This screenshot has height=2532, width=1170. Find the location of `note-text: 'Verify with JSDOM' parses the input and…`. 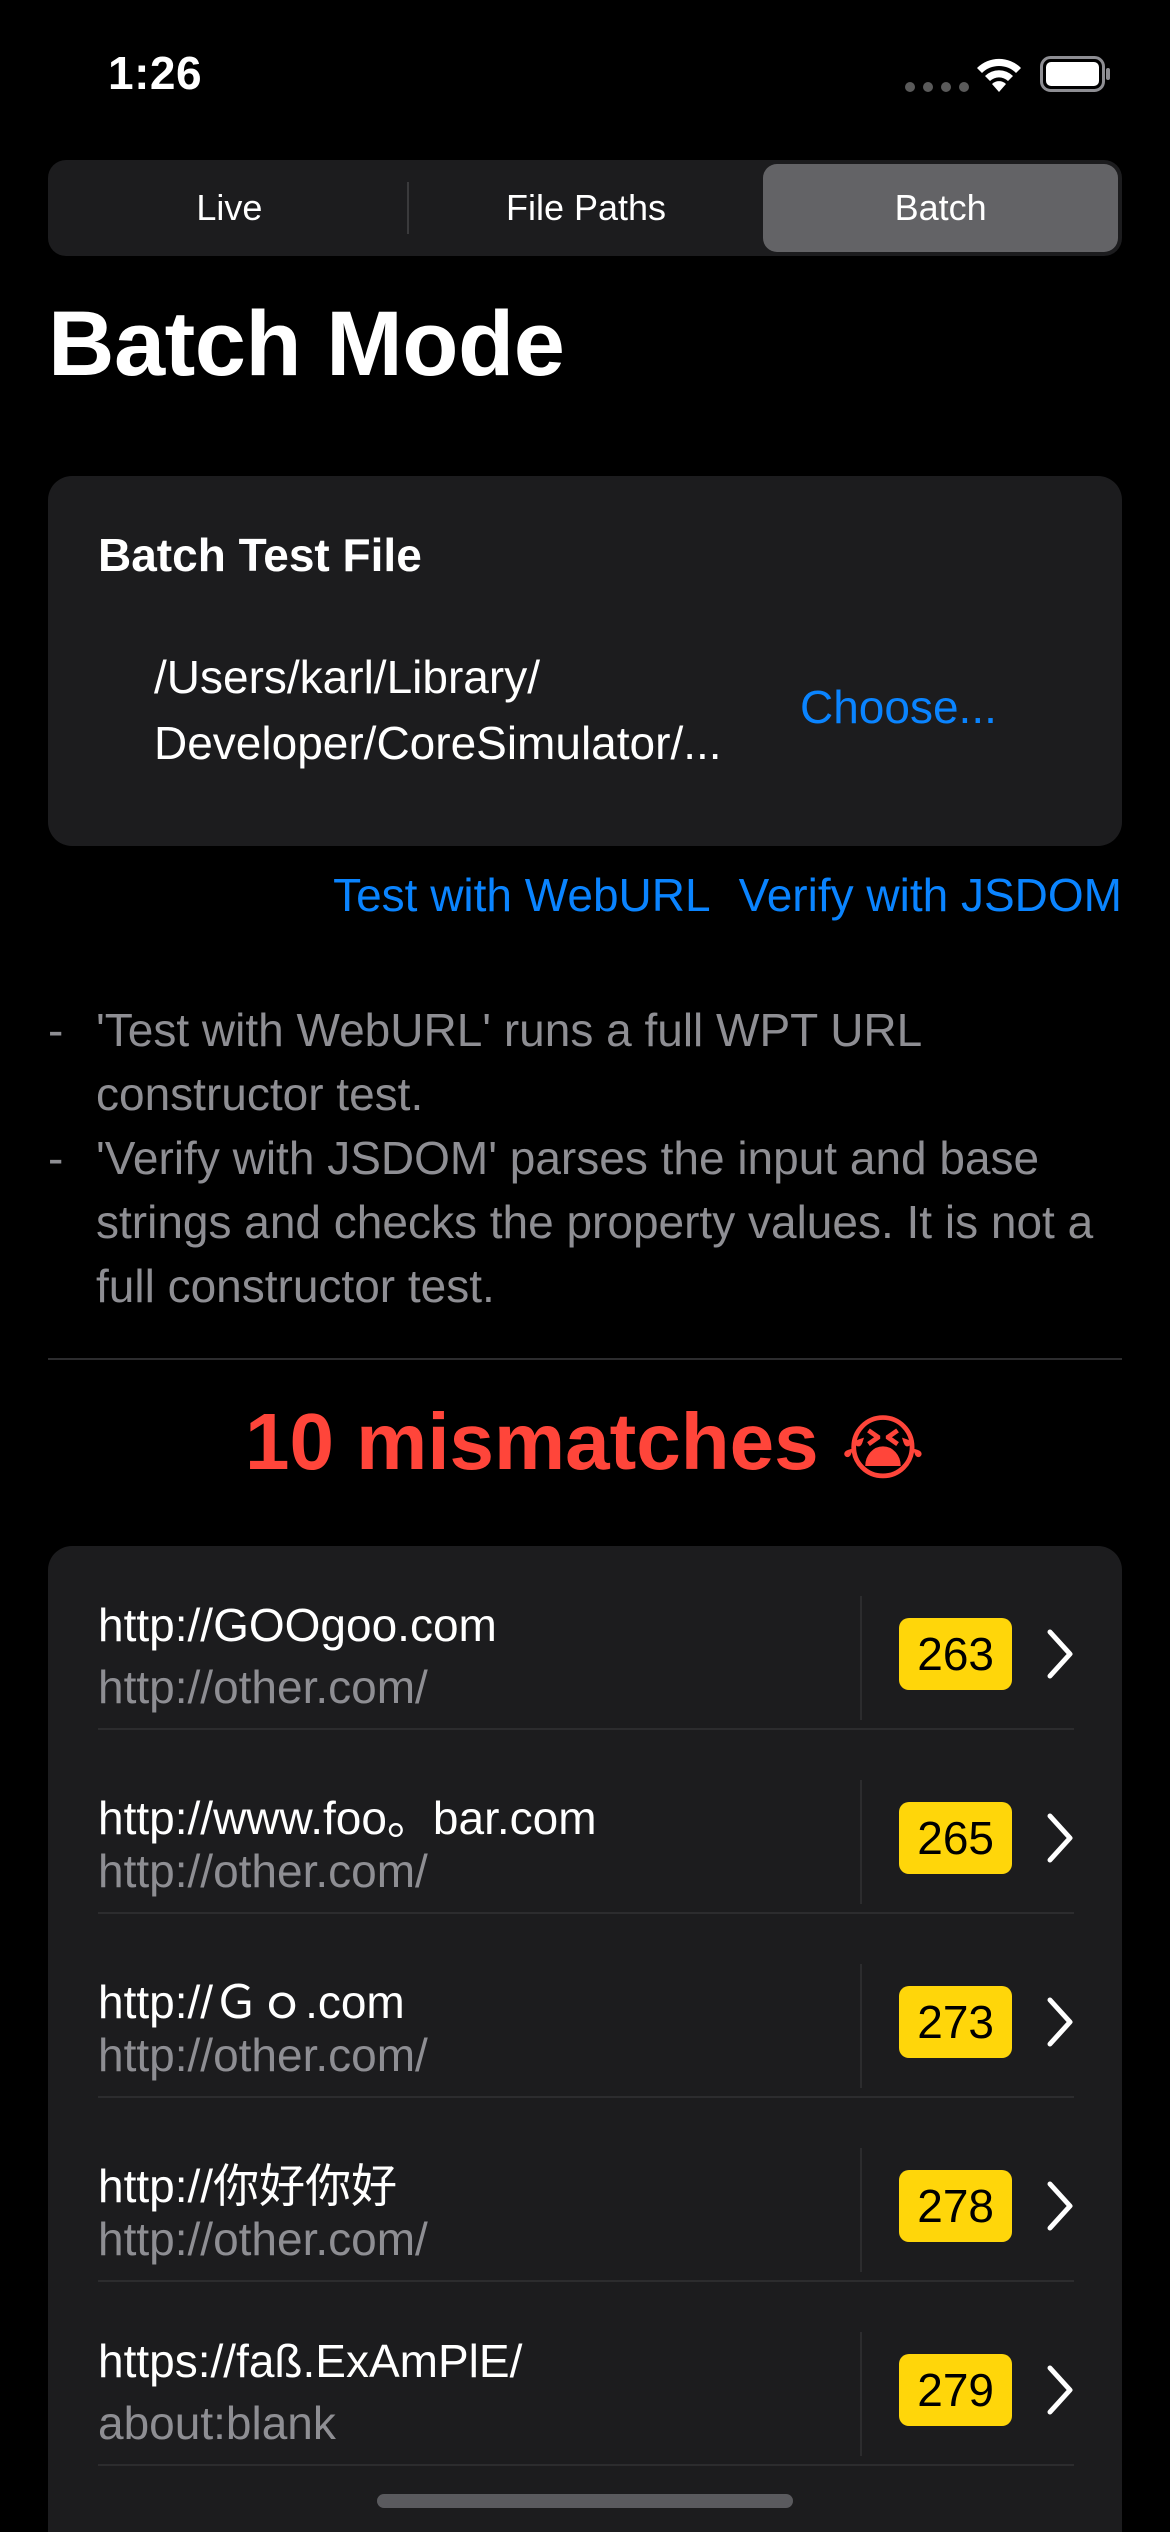

note-text: 'Verify with JSDOM' parses the input and… is located at coordinates (595, 1222).